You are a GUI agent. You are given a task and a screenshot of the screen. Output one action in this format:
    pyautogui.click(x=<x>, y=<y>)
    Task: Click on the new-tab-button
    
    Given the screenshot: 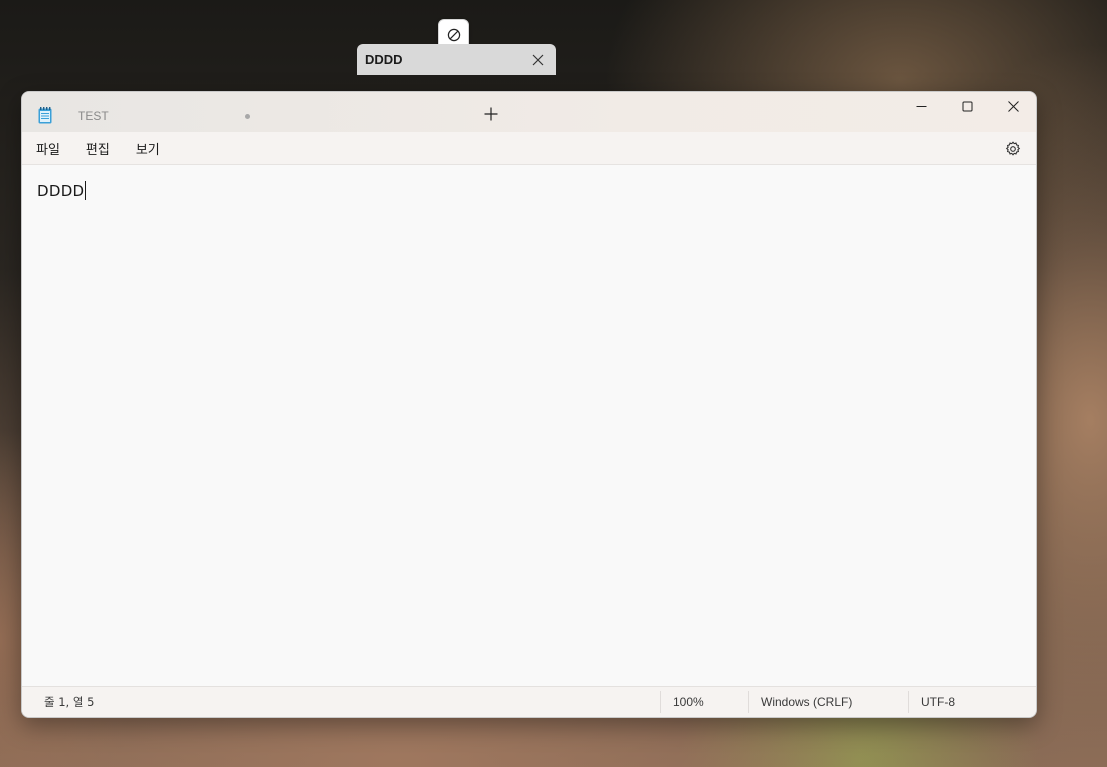 What is the action you would take?
    pyautogui.click(x=491, y=114)
    